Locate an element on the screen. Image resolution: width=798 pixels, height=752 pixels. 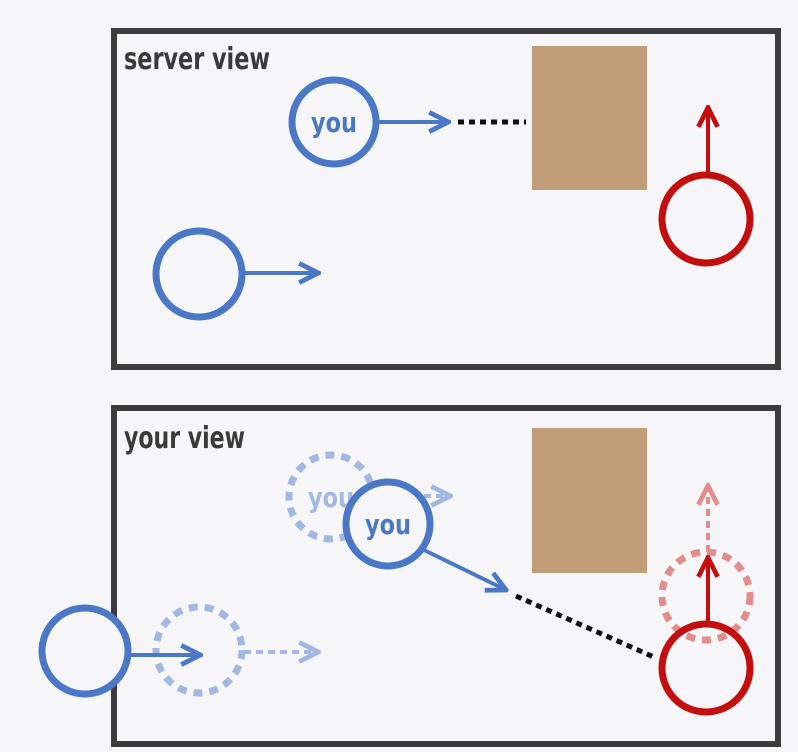
server-obstacle is located at coordinates (589, 118).